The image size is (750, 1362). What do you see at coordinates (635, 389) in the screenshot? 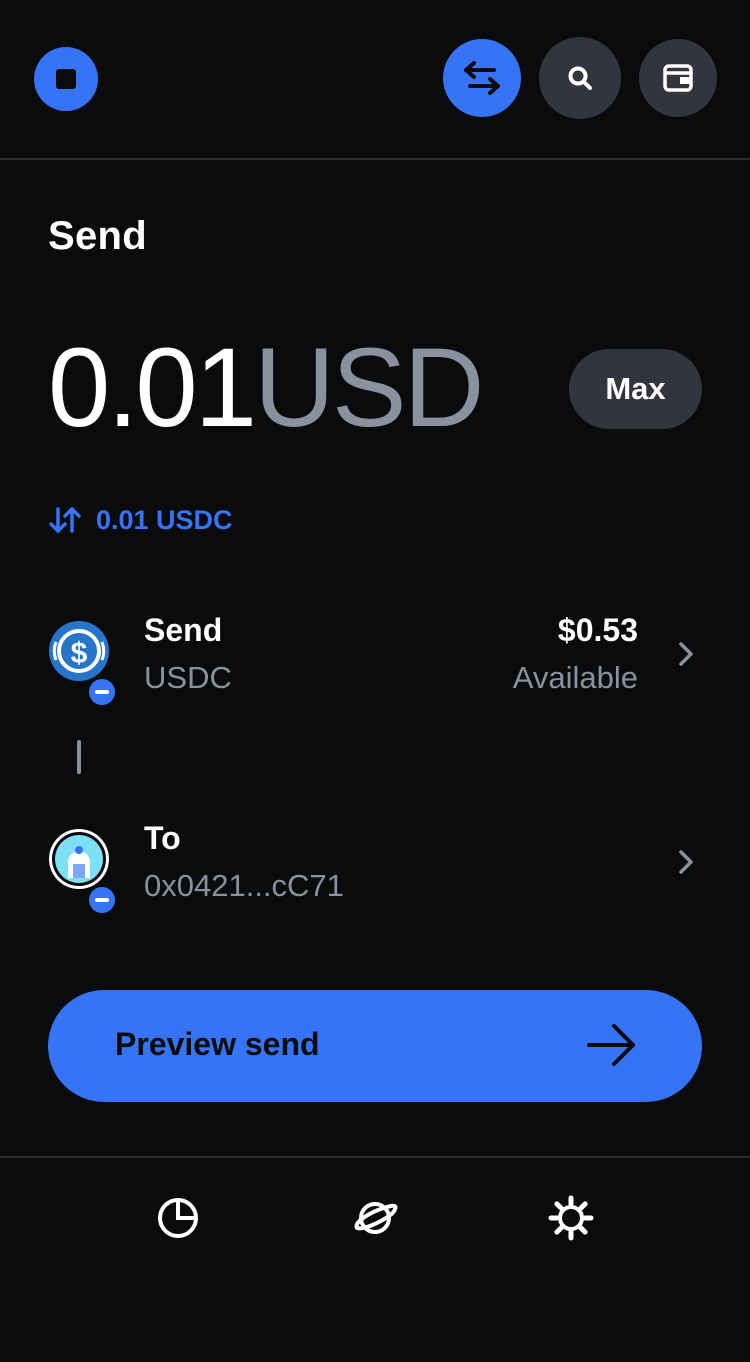
I see `max-button: Max` at bounding box center [635, 389].